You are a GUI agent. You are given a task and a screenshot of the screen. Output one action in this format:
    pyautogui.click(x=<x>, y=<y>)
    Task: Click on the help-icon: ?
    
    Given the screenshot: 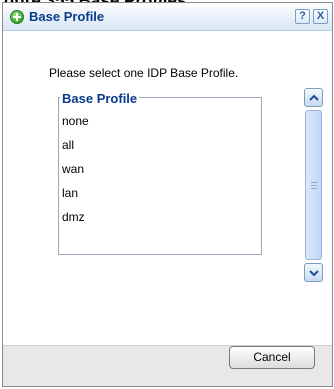 What is the action you would take?
    pyautogui.click(x=302, y=16)
    